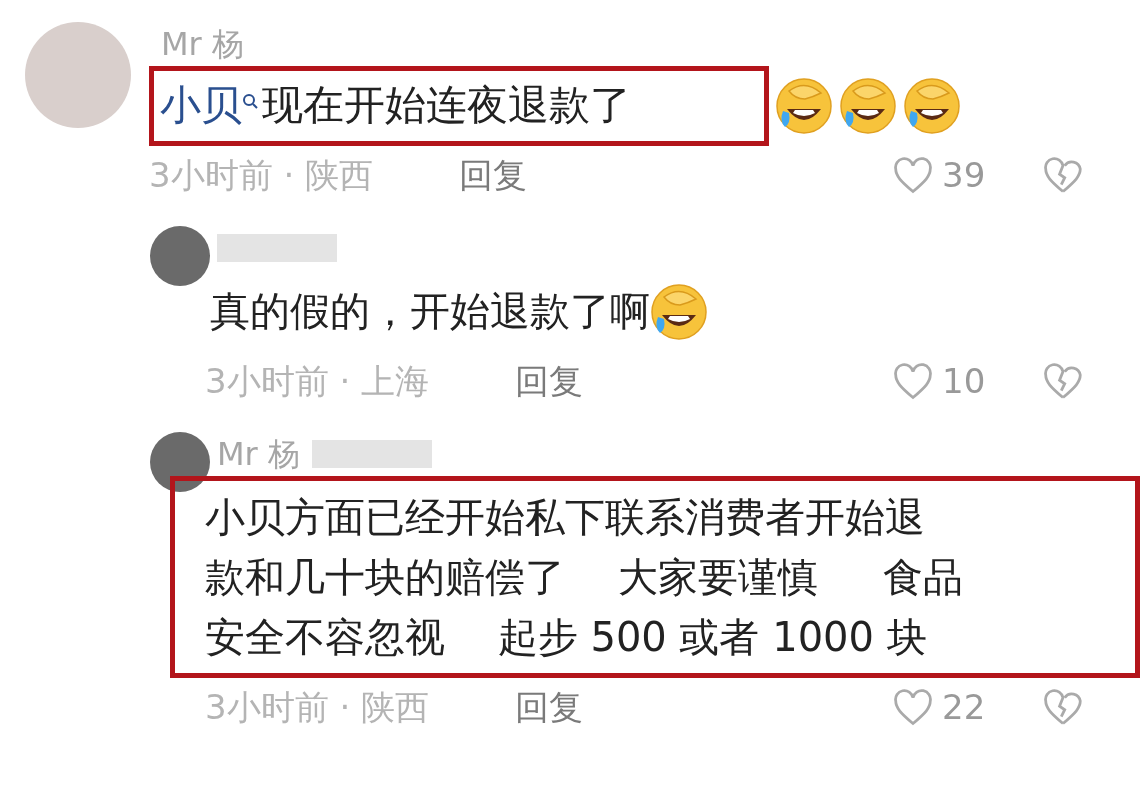  What do you see at coordinates (964, 707) in the screenshot?
I see `like-count: 22` at bounding box center [964, 707].